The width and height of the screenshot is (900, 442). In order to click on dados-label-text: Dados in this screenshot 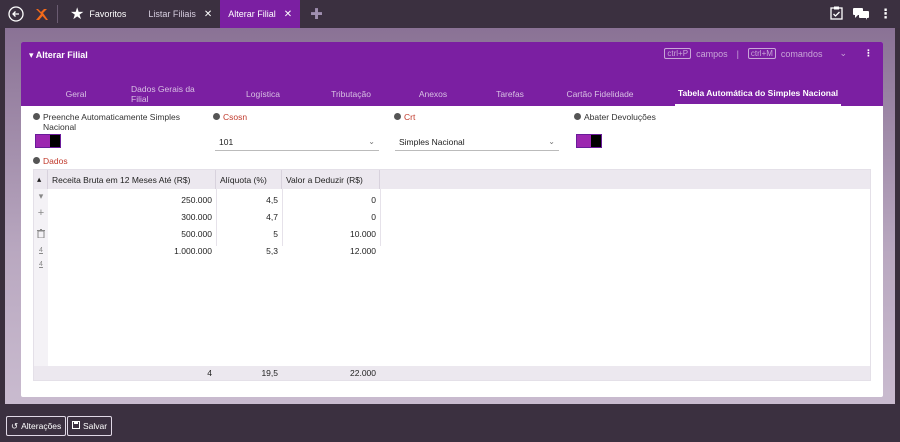, I will do `click(55, 161)`.